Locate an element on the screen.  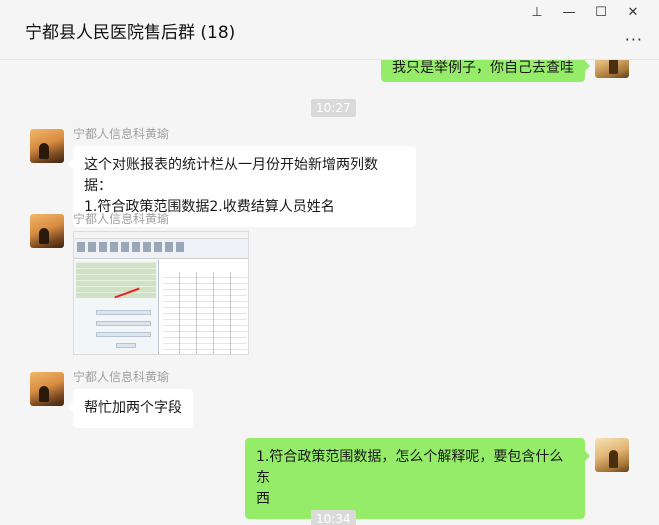
close-icon: ✕ is located at coordinates (633, 12).